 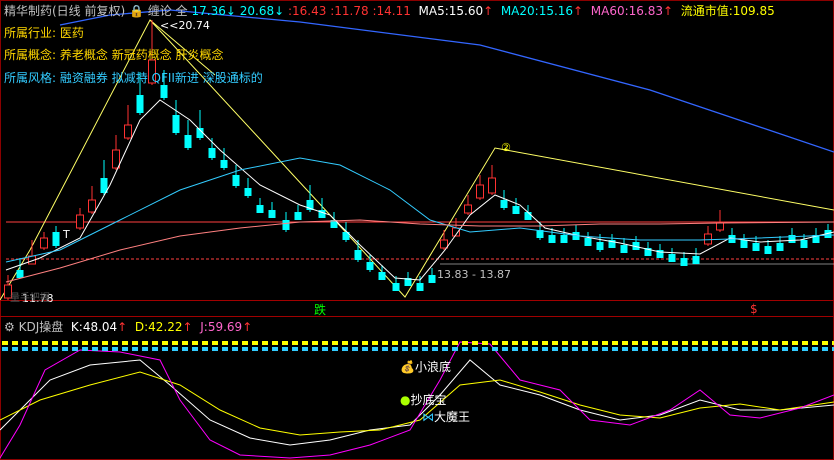 What do you see at coordinates (425, 367) in the screenshot?
I see `signal-small-wave: 💰小浪底` at bounding box center [425, 367].